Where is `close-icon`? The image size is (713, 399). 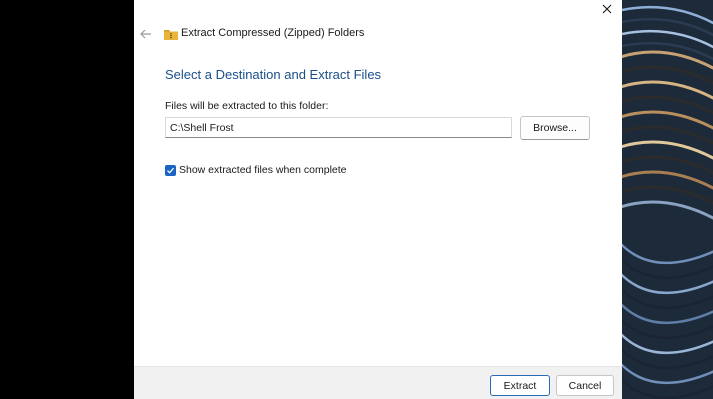 close-icon is located at coordinates (607, 9).